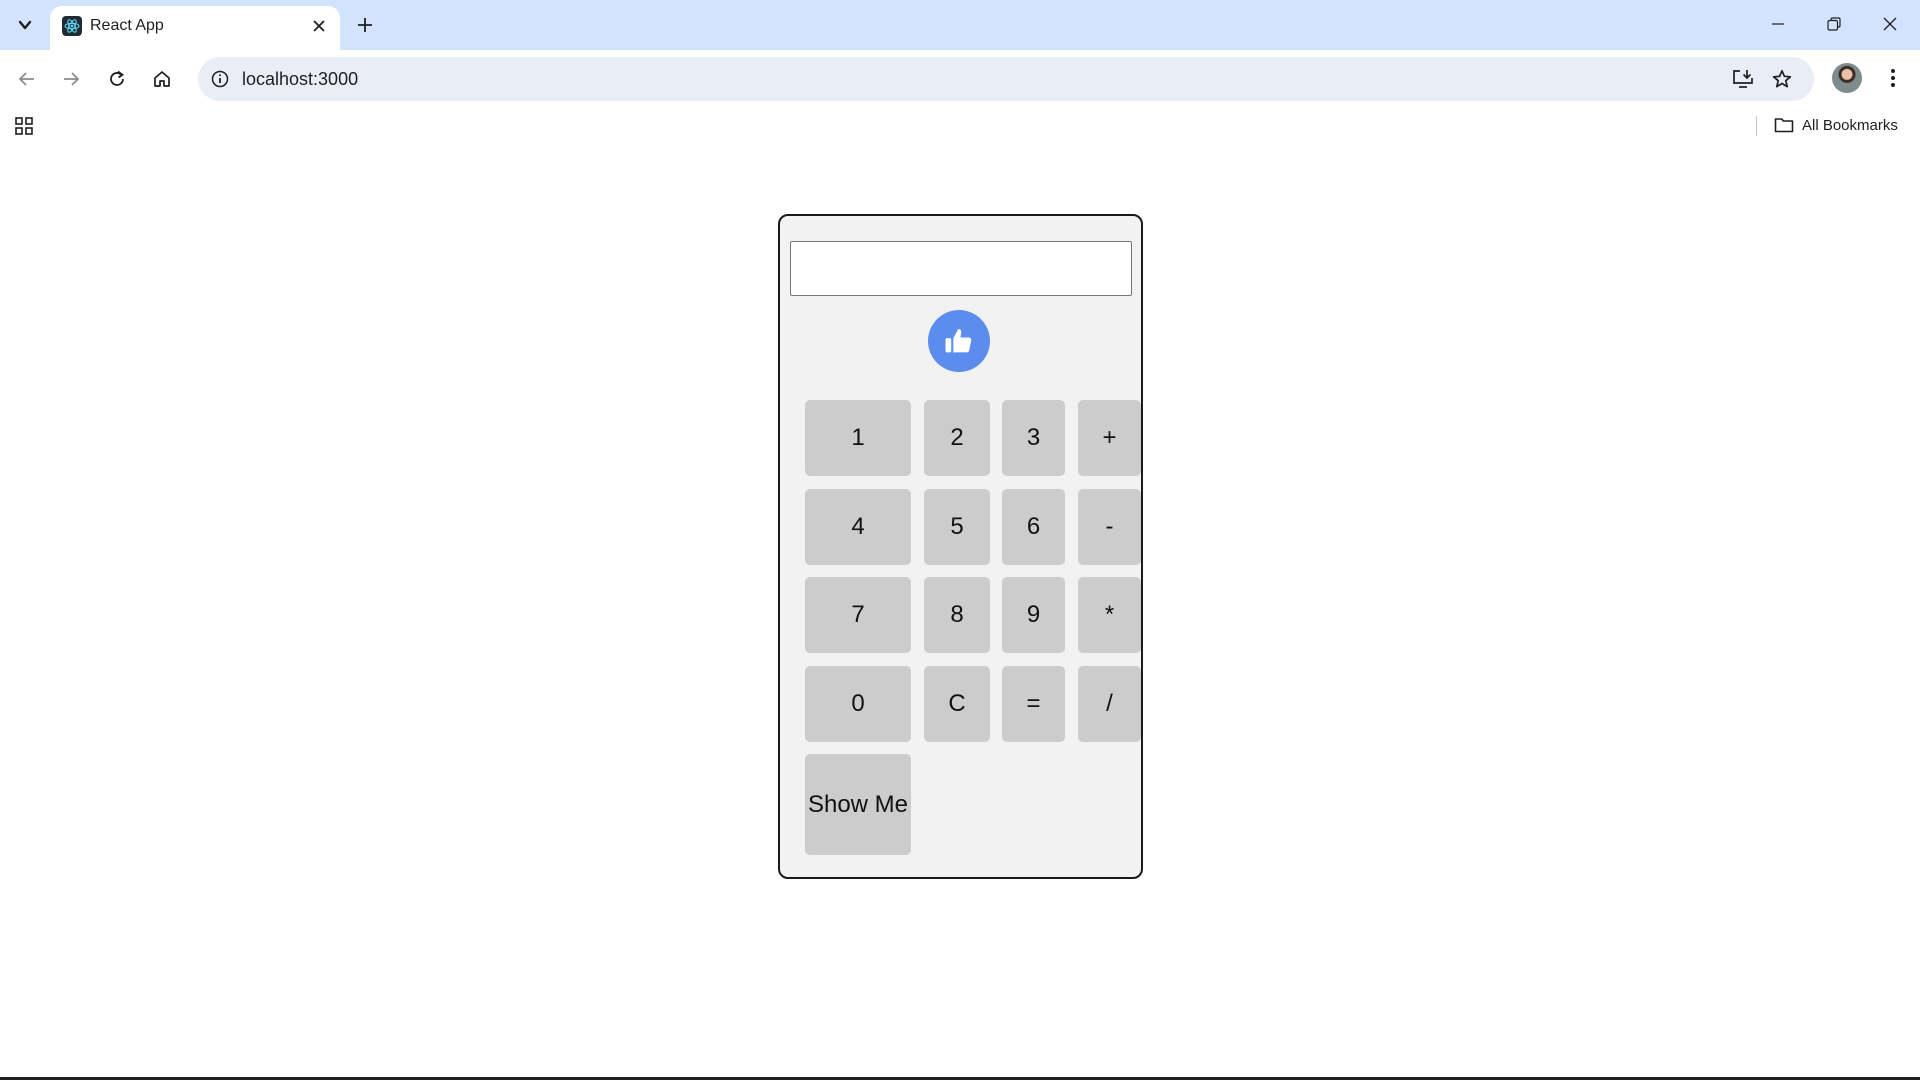  I want to click on bookmark-star-button, so click(1782, 79).